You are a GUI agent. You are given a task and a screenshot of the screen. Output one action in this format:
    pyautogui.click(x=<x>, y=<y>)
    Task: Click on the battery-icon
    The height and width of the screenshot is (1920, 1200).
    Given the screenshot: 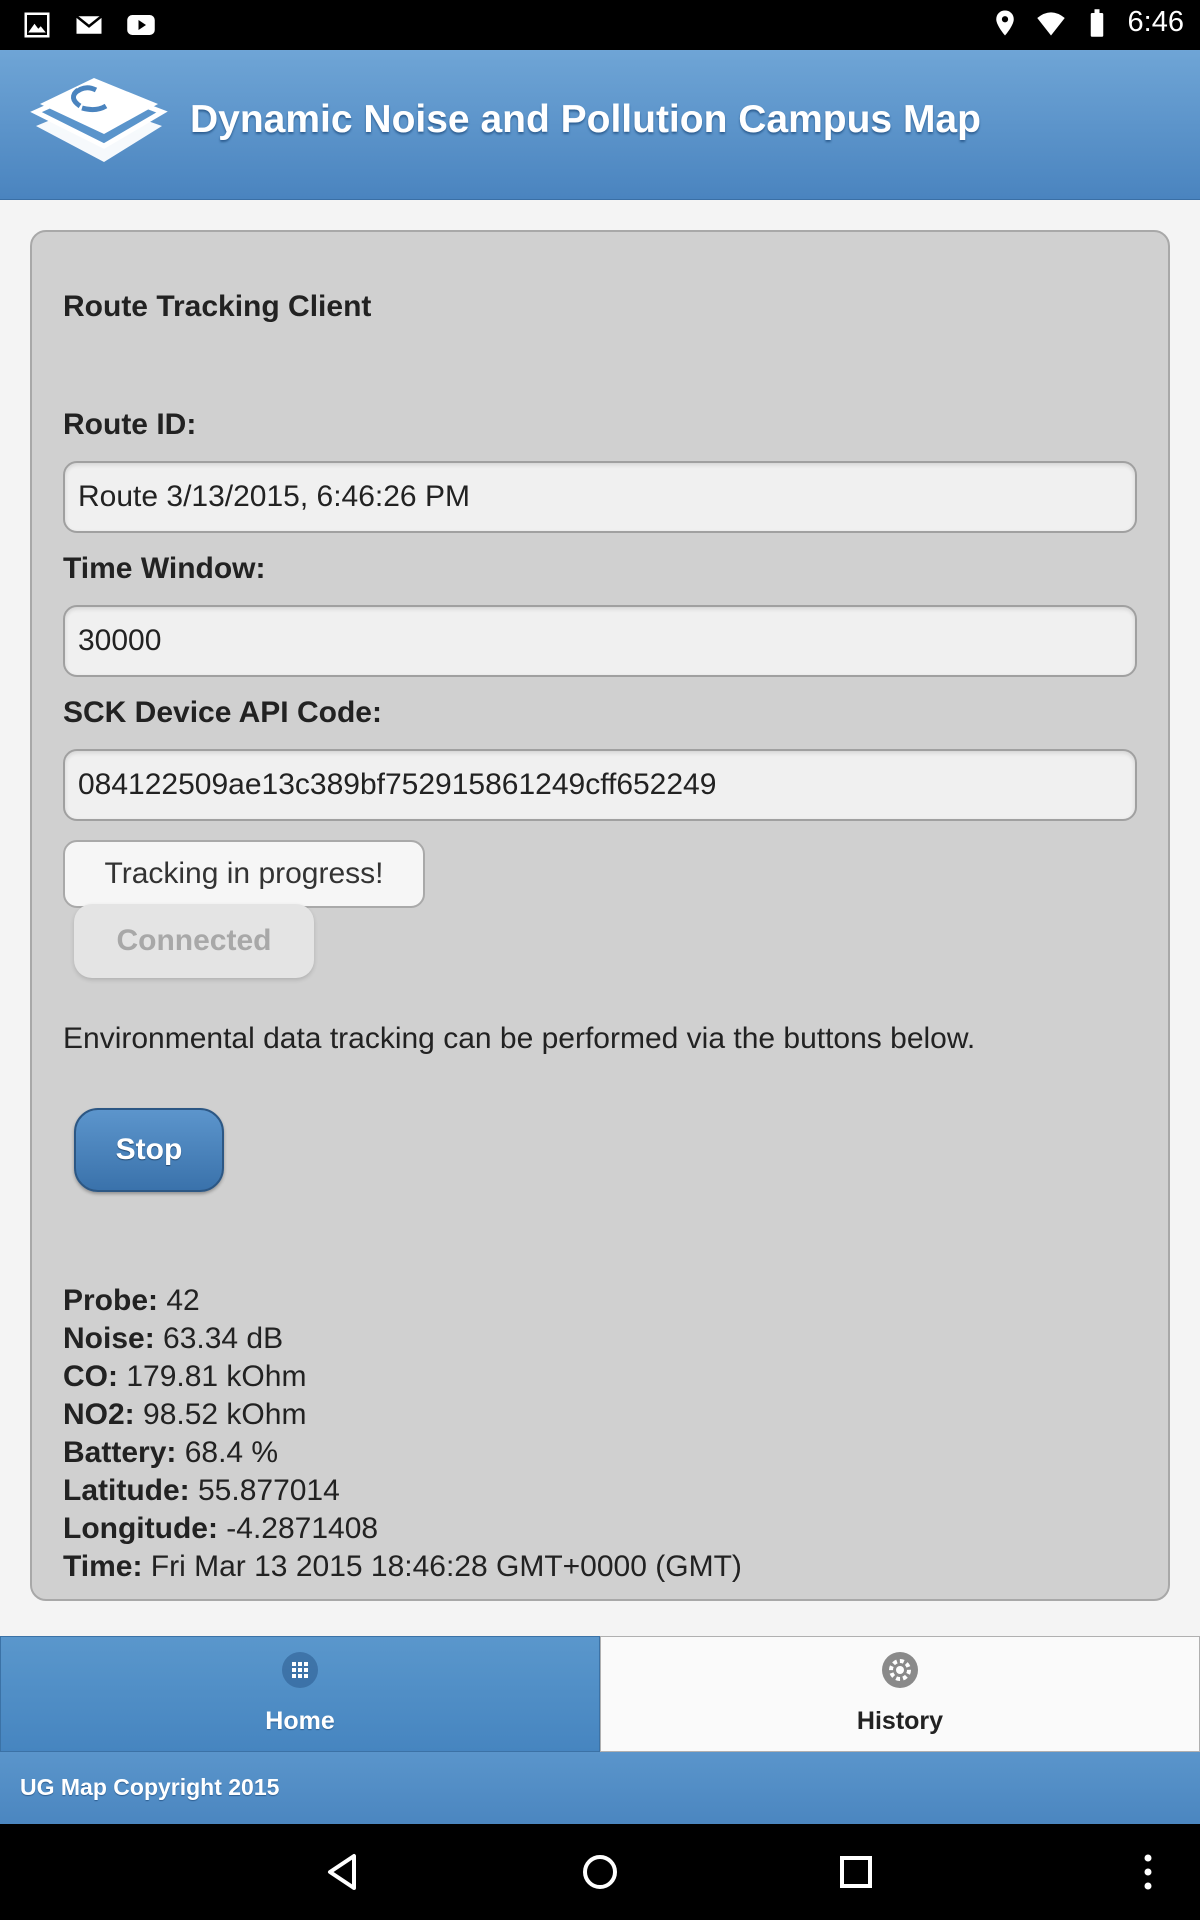 What is the action you would take?
    pyautogui.click(x=1096, y=22)
    